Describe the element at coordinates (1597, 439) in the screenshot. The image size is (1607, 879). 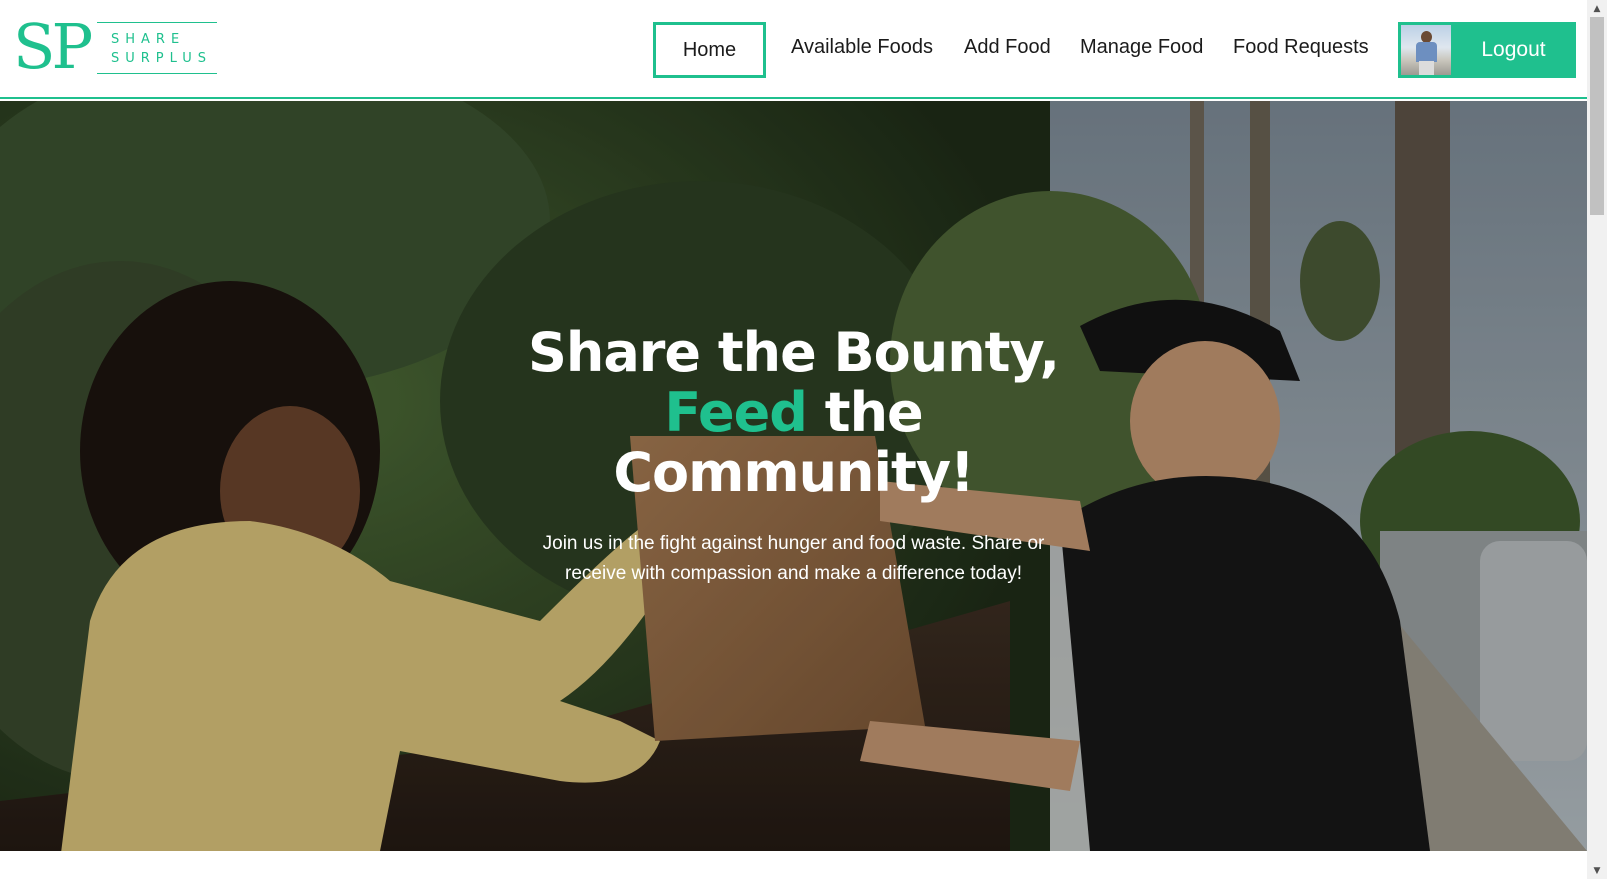
I see `page-scrollbar: ▲ ▼` at that location.